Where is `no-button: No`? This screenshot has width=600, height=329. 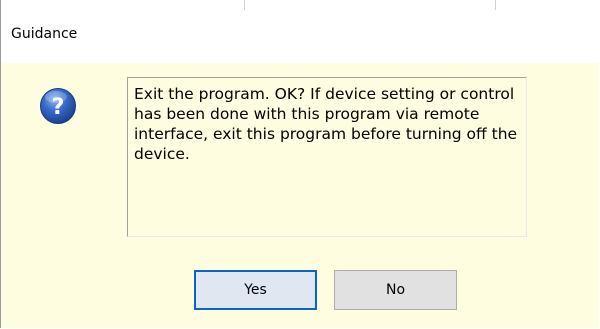 no-button: No is located at coordinates (395, 290).